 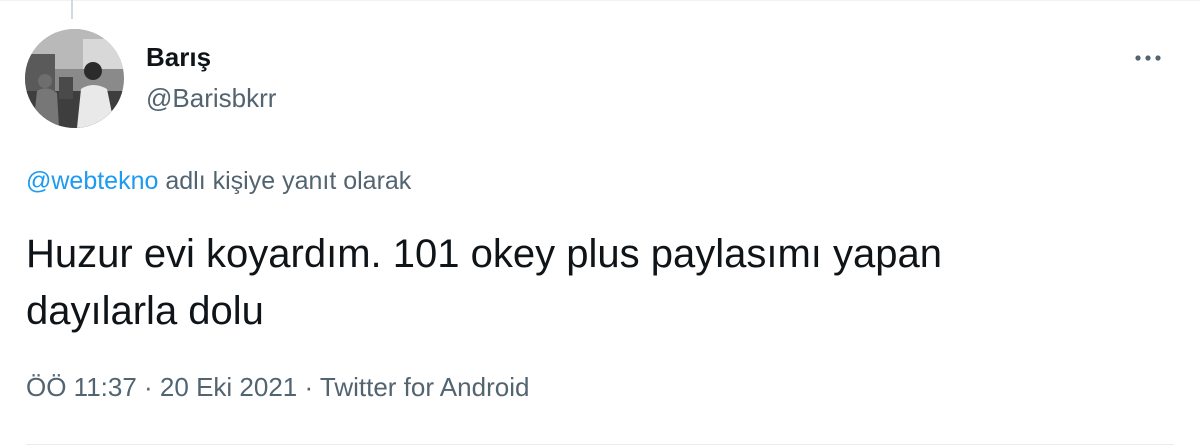 What do you see at coordinates (228, 387) in the screenshot?
I see `tweet-date-link: 20 Eki 2021` at bounding box center [228, 387].